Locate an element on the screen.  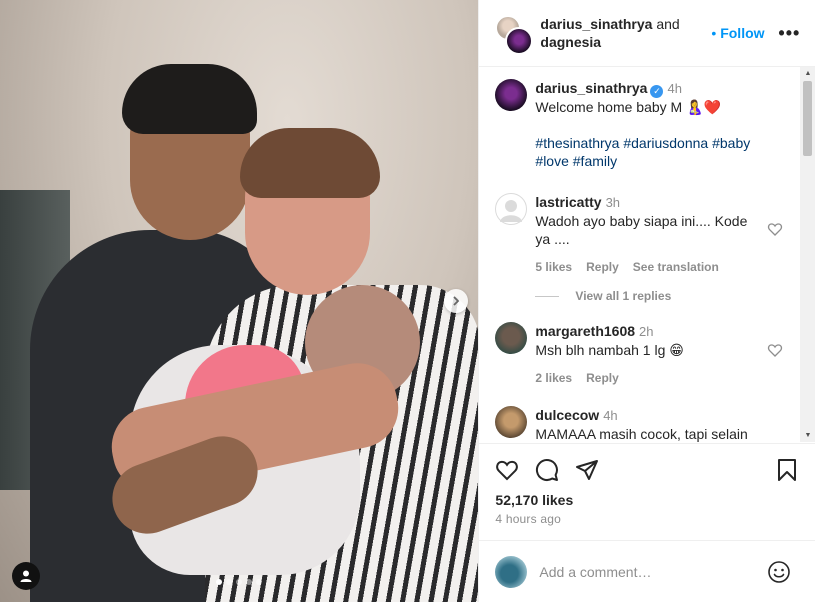
photo-woman-hair is located at coordinates (310, 163).